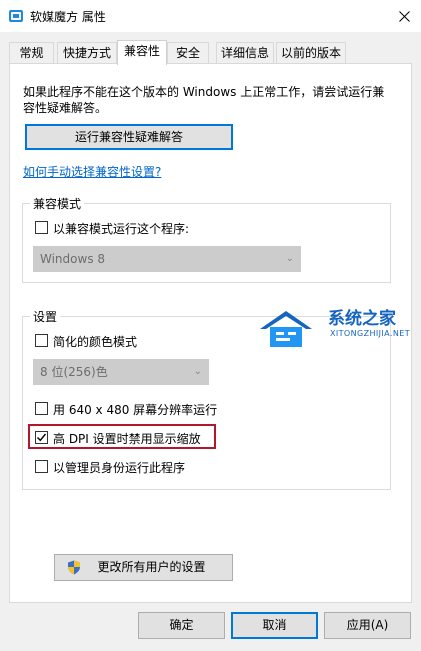  Describe the element at coordinates (367, 625) in the screenshot. I see `apply-button: 应用(A)` at that location.